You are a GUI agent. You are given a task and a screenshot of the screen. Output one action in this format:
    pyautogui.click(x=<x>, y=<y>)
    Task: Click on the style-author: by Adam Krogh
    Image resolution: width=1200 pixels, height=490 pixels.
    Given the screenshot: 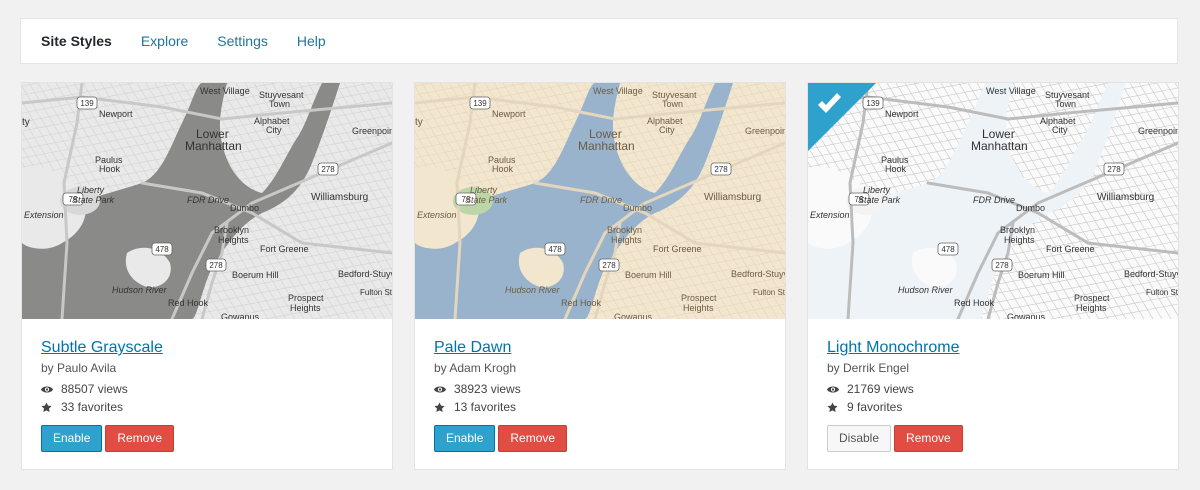 What is the action you would take?
    pyautogui.click(x=475, y=368)
    